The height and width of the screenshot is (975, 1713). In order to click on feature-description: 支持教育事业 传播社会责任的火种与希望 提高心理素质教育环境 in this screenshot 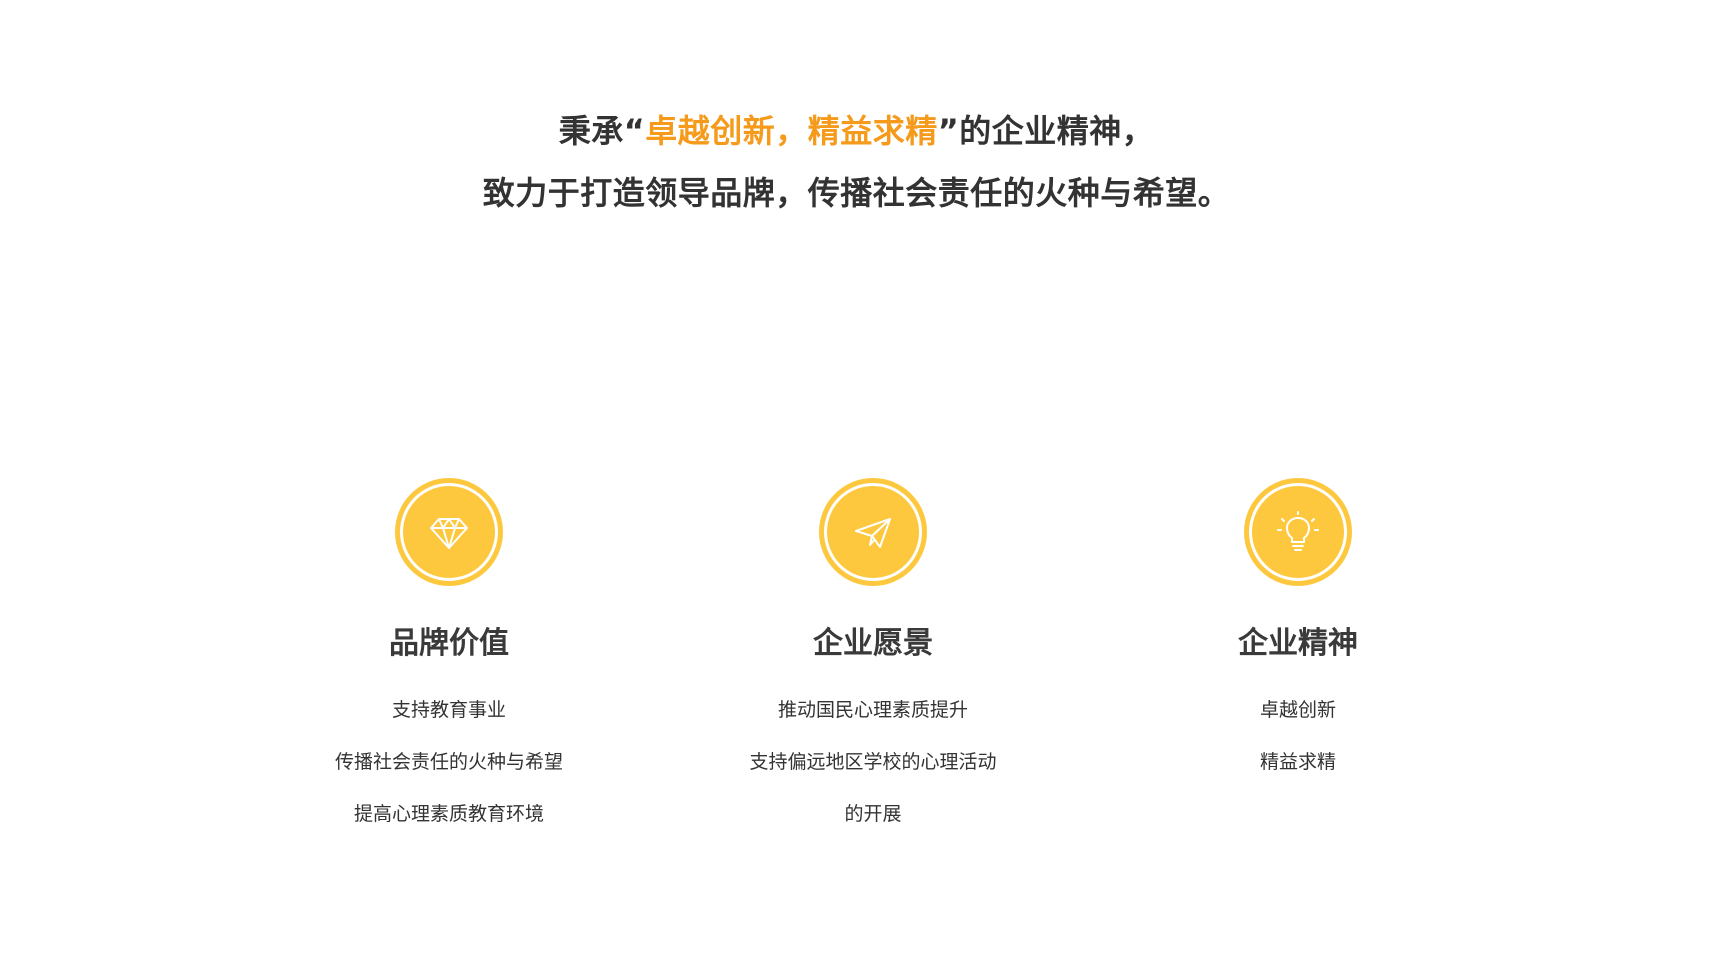, I will do `click(449, 762)`.